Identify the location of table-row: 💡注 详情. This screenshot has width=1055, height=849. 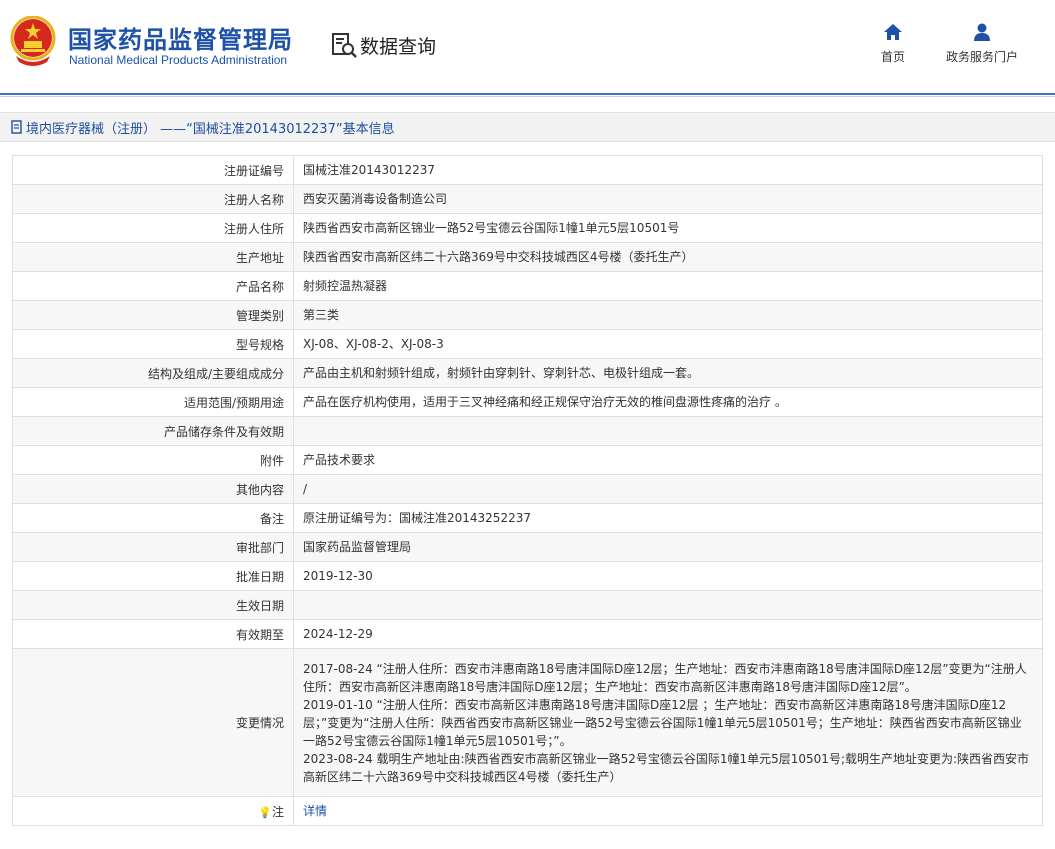
(527, 811).